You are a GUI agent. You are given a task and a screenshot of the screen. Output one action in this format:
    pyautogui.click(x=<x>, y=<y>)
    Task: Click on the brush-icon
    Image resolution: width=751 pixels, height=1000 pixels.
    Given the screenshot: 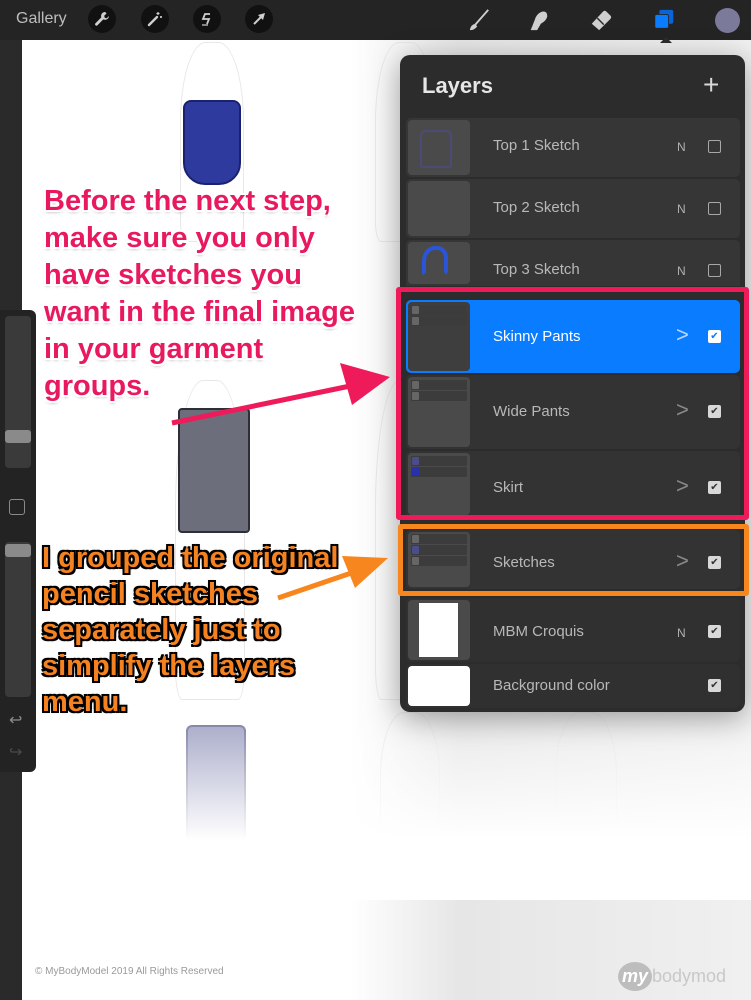 What is the action you would take?
    pyautogui.click(x=479, y=20)
    